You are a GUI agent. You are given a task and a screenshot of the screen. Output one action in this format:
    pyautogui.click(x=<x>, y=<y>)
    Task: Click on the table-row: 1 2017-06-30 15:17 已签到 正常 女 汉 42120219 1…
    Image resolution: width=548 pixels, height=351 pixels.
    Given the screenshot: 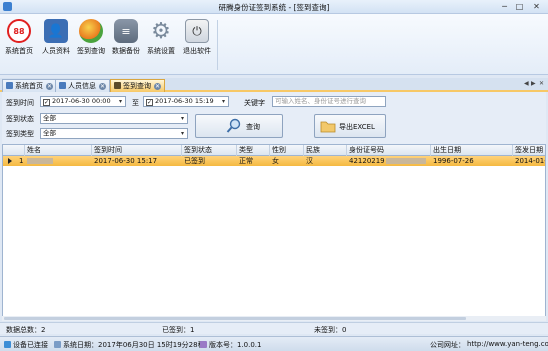 What is the action you would take?
    pyautogui.click(x=274, y=161)
    